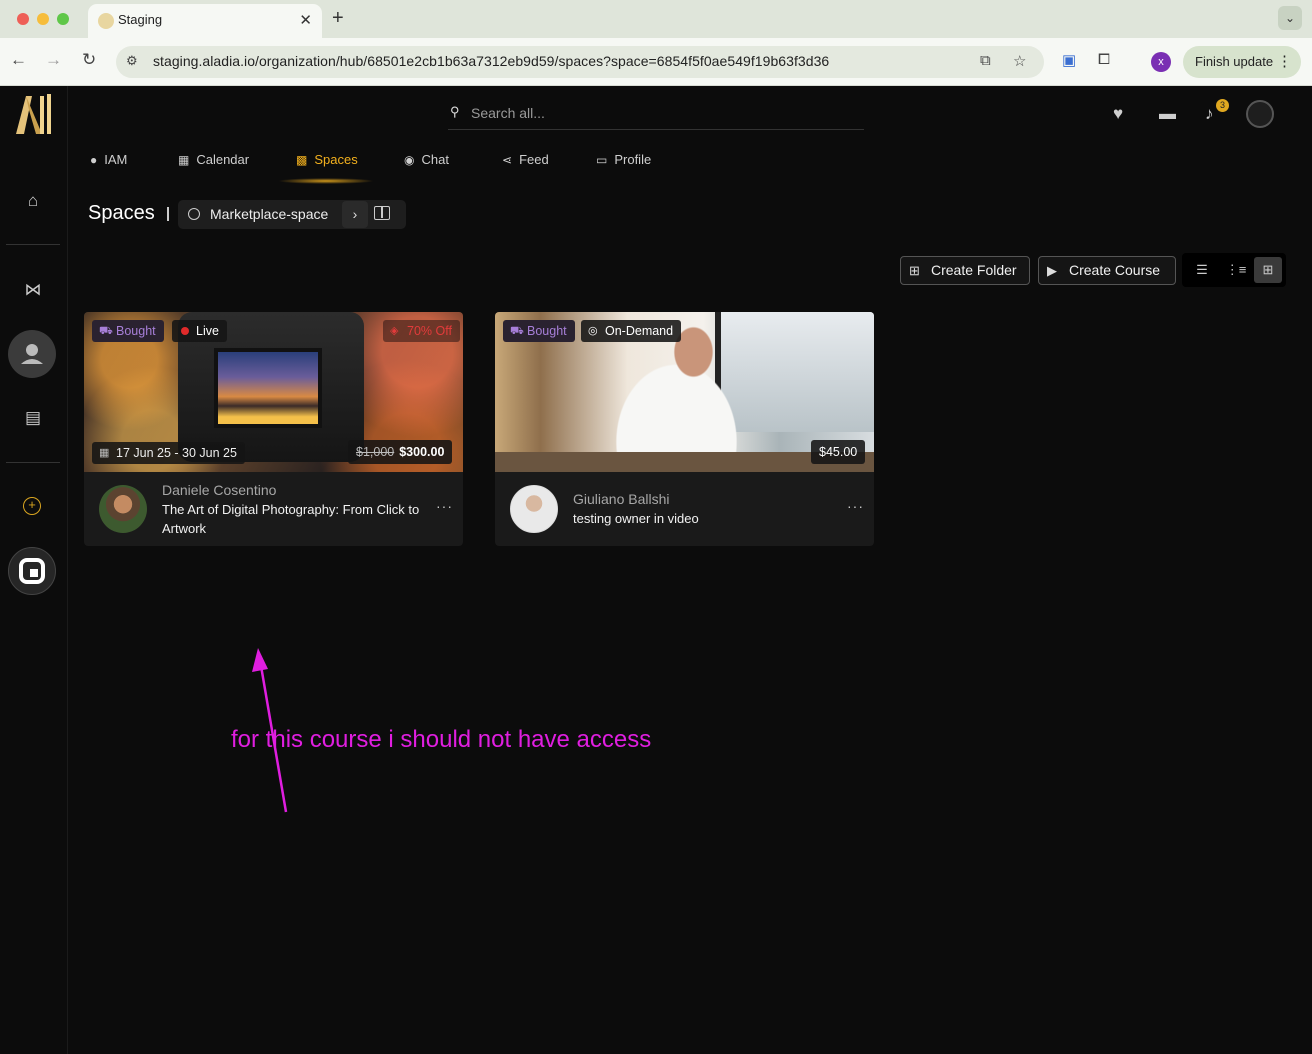 The image size is (1312, 1054). What do you see at coordinates (965, 270) in the screenshot?
I see `create-folder-button: ⊞ Create Folder` at bounding box center [965, 270].